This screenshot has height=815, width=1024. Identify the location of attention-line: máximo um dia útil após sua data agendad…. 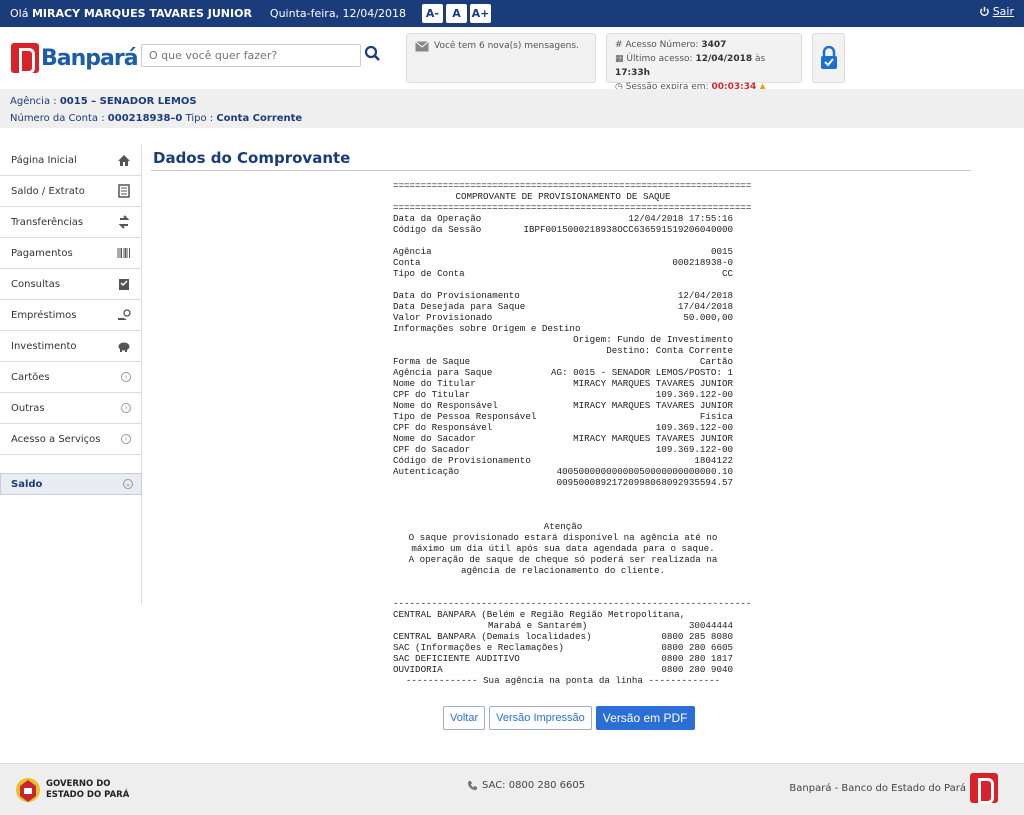
(563, 548).